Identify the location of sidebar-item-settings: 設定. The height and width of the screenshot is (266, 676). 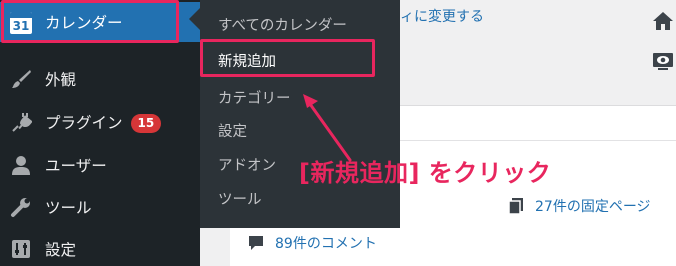
(100, 247).